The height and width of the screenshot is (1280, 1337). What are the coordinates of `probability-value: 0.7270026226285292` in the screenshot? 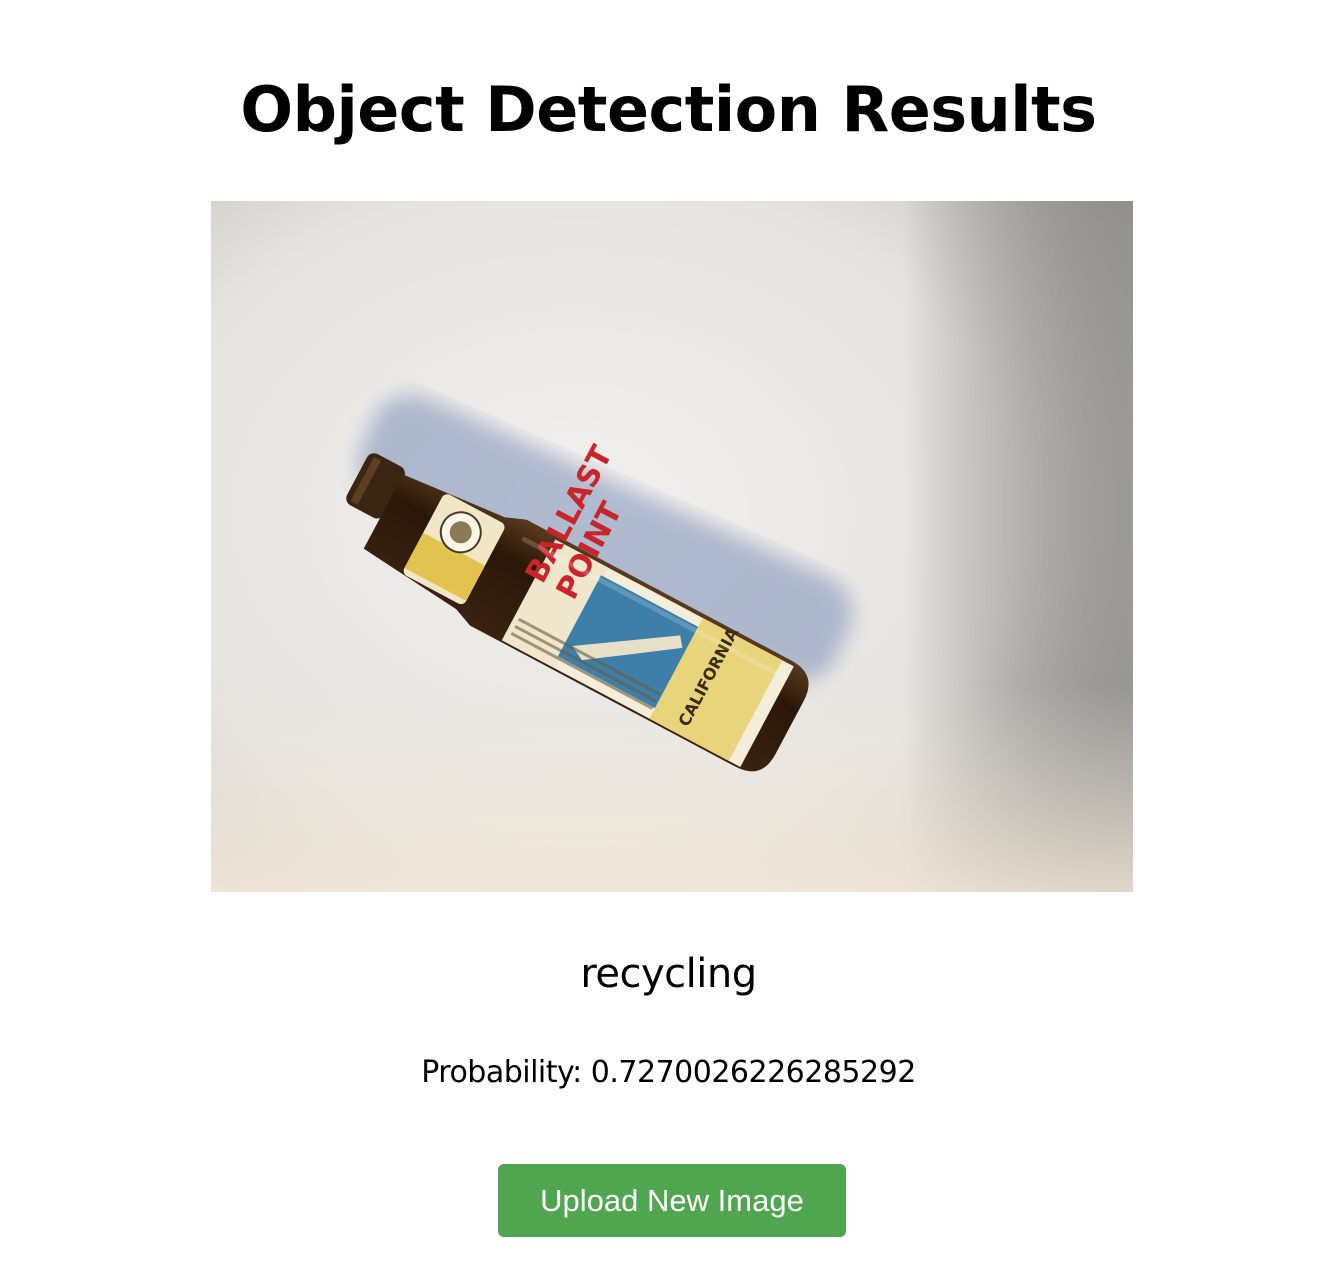 It's located at (753, 1072).